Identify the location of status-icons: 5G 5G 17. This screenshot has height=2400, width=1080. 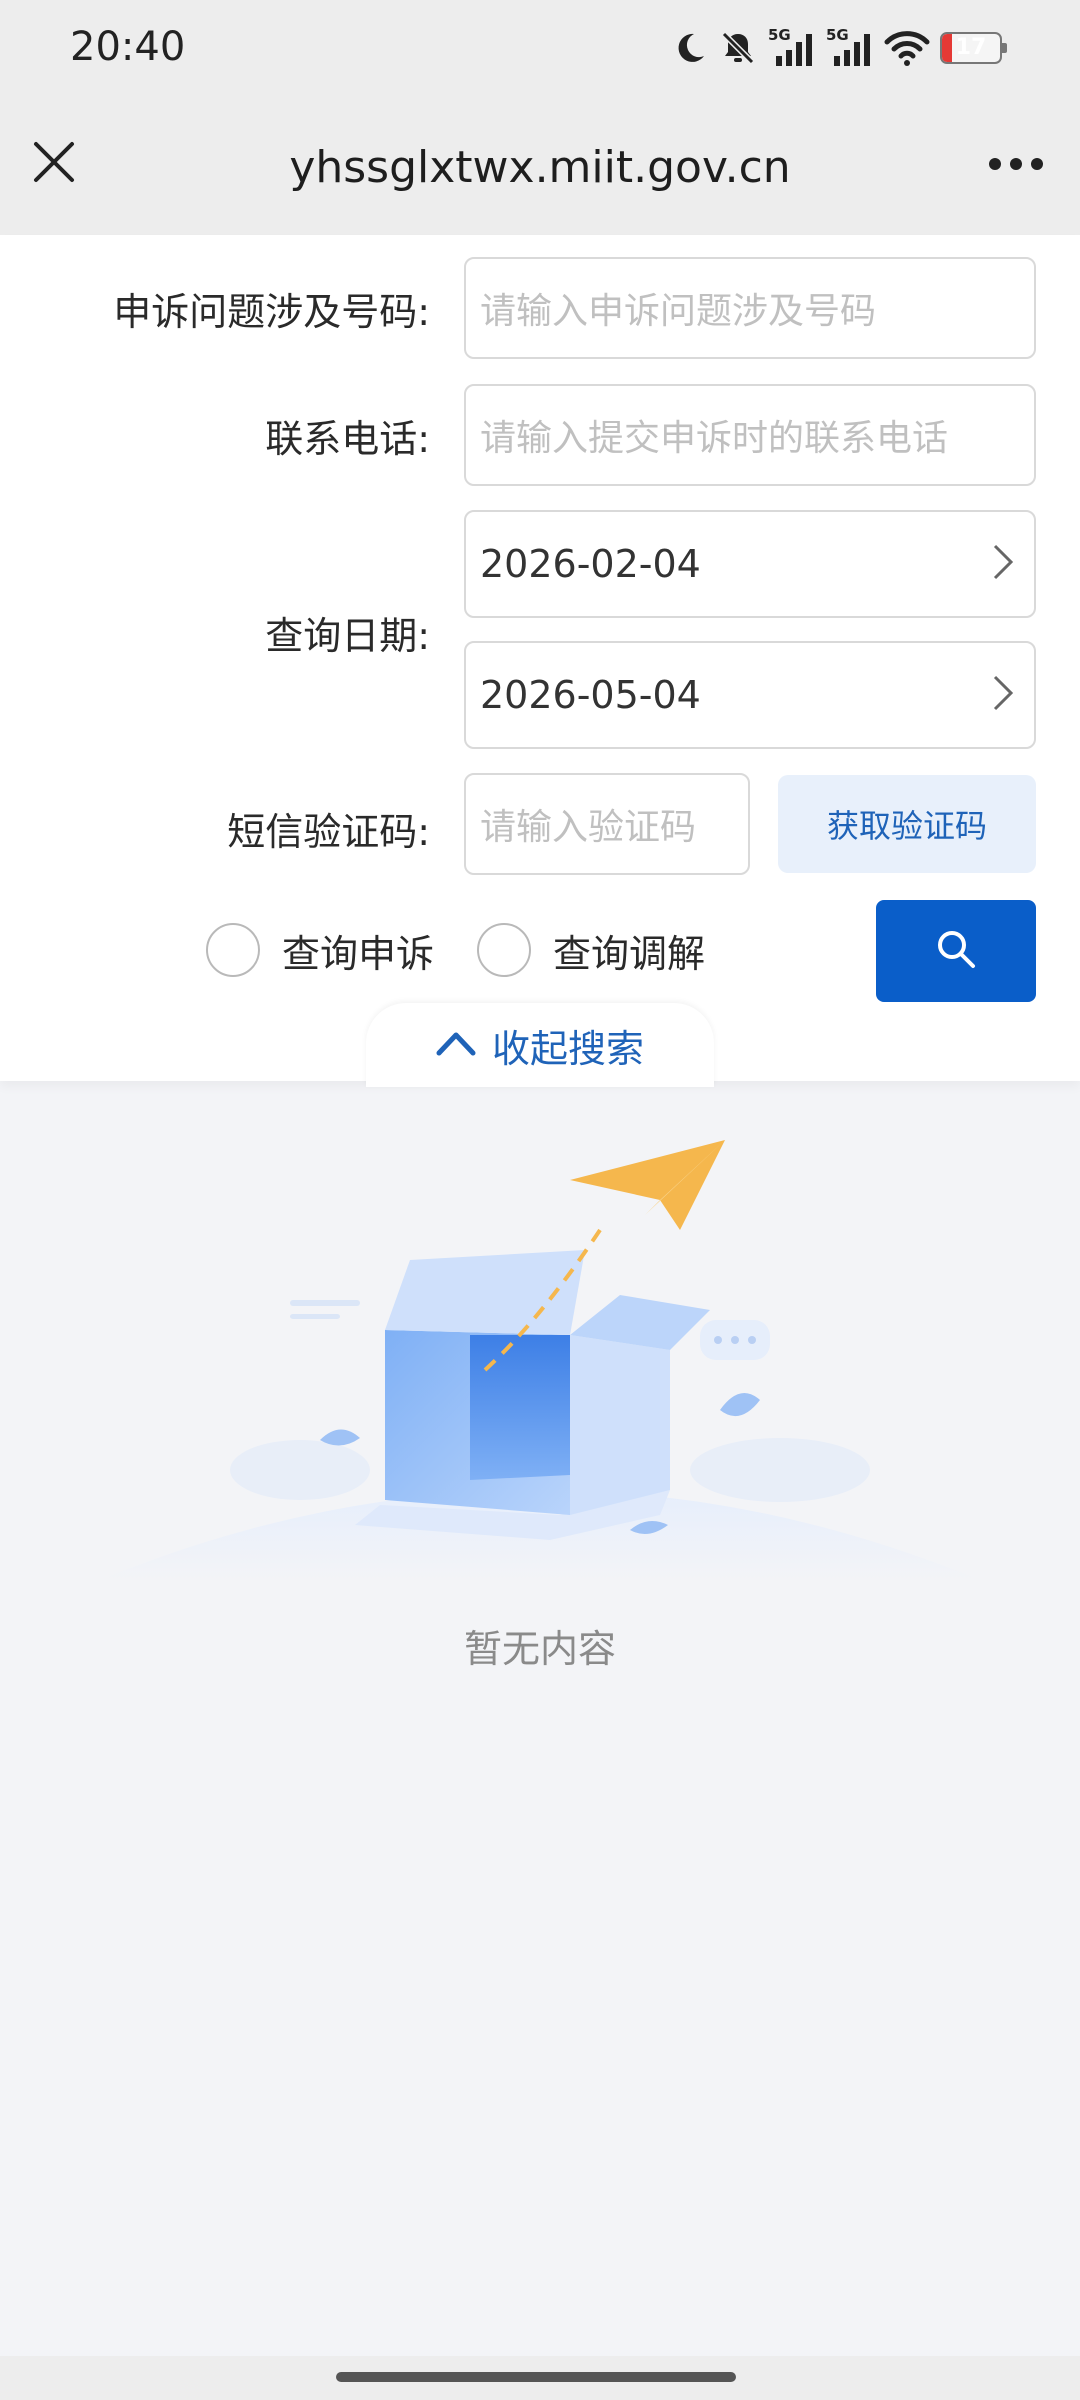
(839, 48).